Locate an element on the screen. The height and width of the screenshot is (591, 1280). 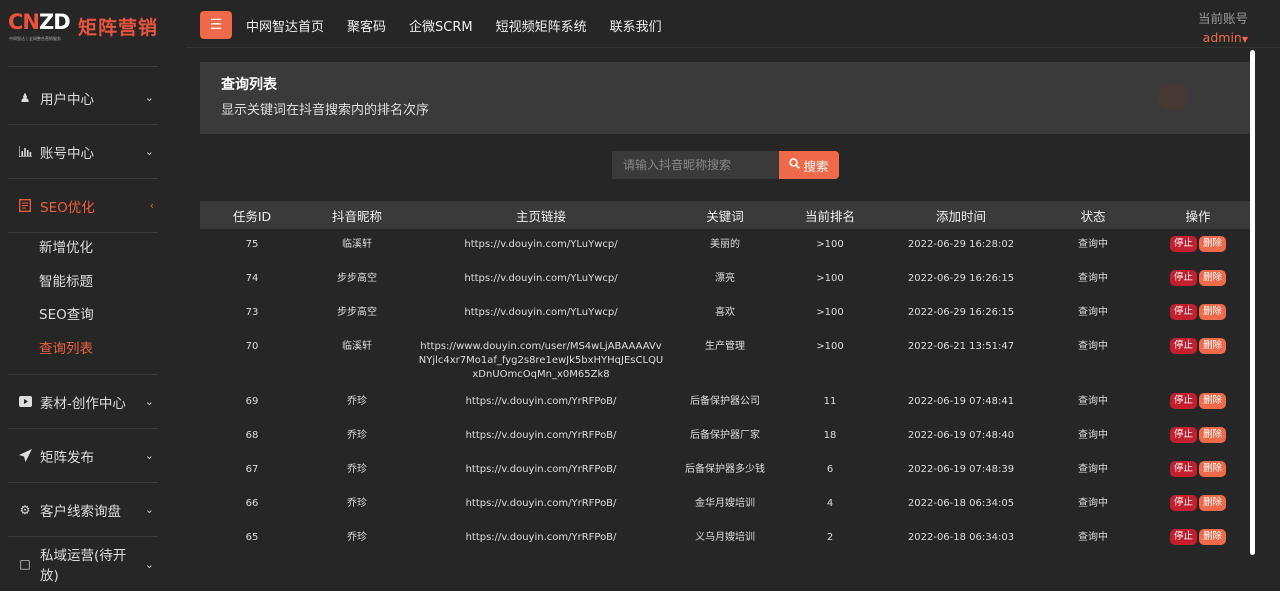
account-dropdown: admin▼ is located at coordinates (1223, 37).